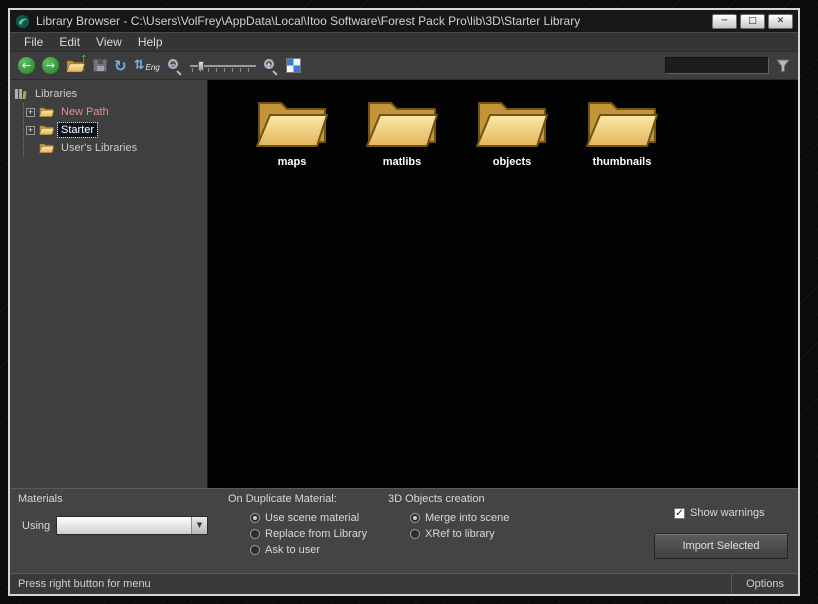 This screenshot has width=818, height=604. I want to click on radio-label: Replace from Library, so click(316, 534).